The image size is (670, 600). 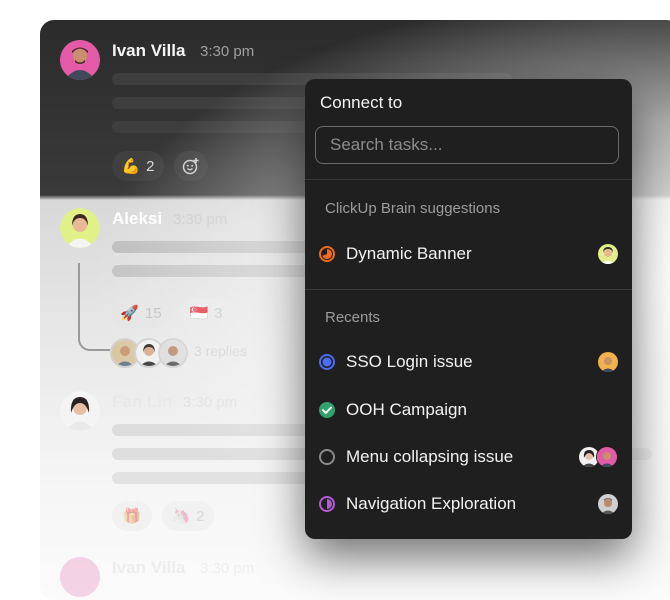 What do you see at coordinates (431, 503) in the screenshot?
I see `task-label: Navigation Exploration` at bounding box center [431, 503].